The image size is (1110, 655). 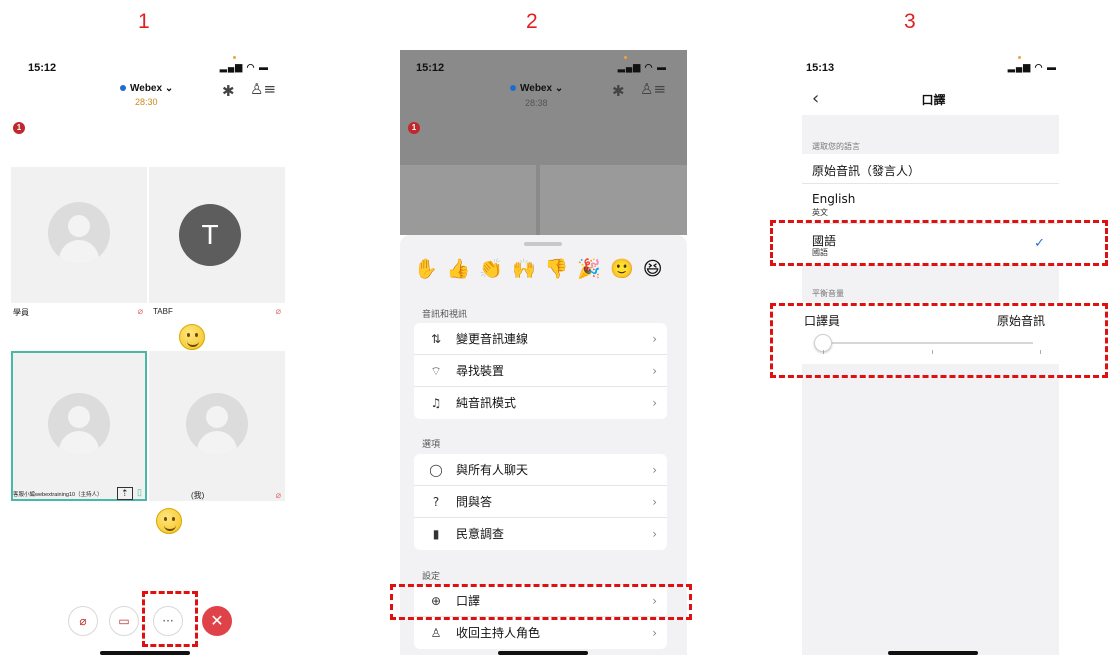 What do you see at coordinates (933, 100) in the screenshot?
I see `page-title: 口譯` at bounding box center [933, 100].